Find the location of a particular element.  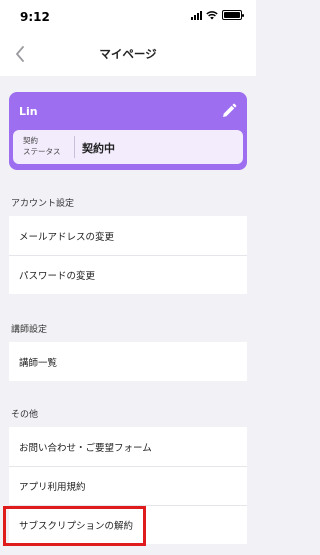

section-heading-account: アカウント設定 is located at coordinates (43, 204).